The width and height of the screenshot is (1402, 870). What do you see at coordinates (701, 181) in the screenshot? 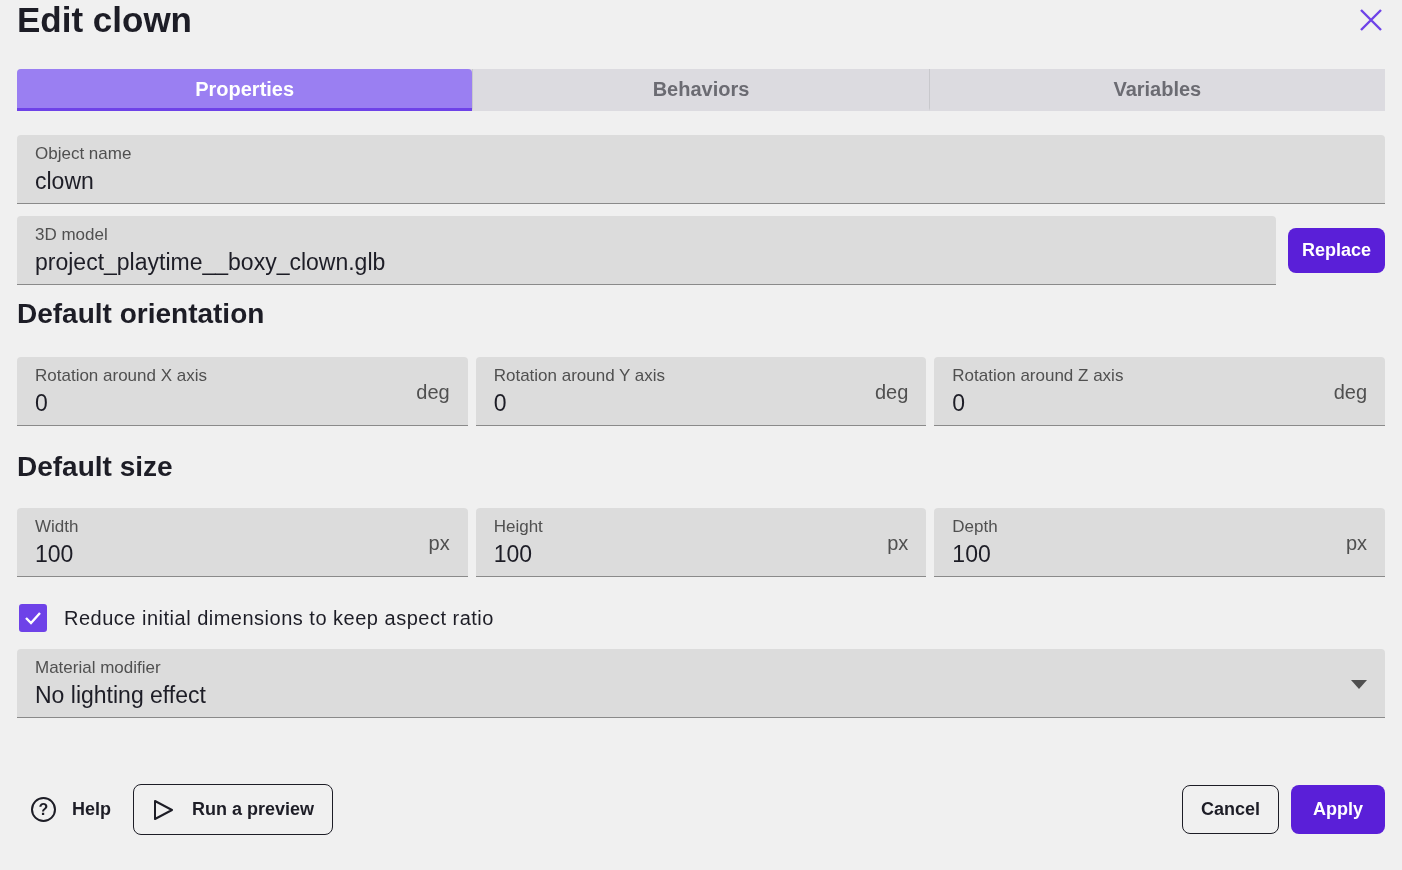
I see `input-field: clown` at bounding box center [701, 181].